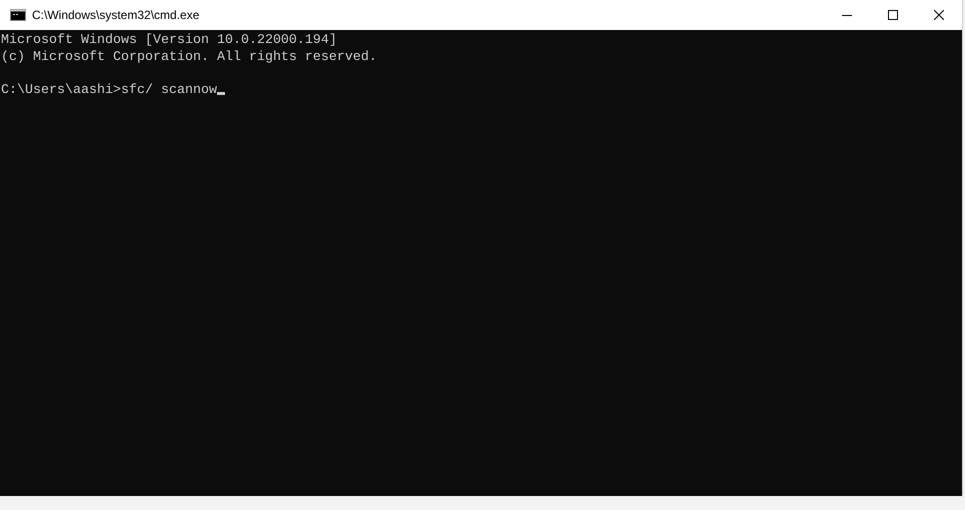  I want to click on command-line: C:\Users\aashi>sfc/ scannow, so click(109, 90).